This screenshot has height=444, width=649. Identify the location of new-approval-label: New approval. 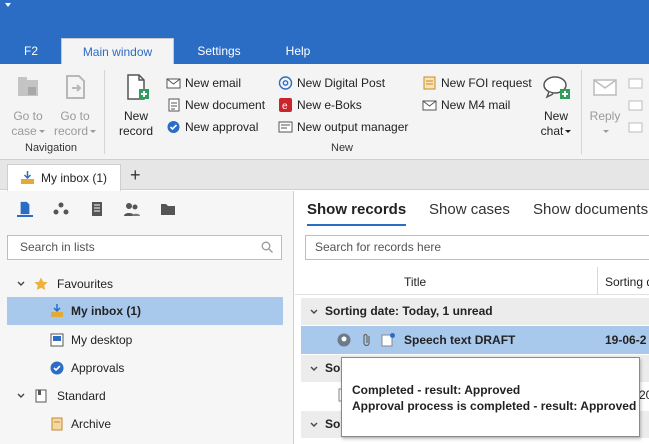
(222, 127).